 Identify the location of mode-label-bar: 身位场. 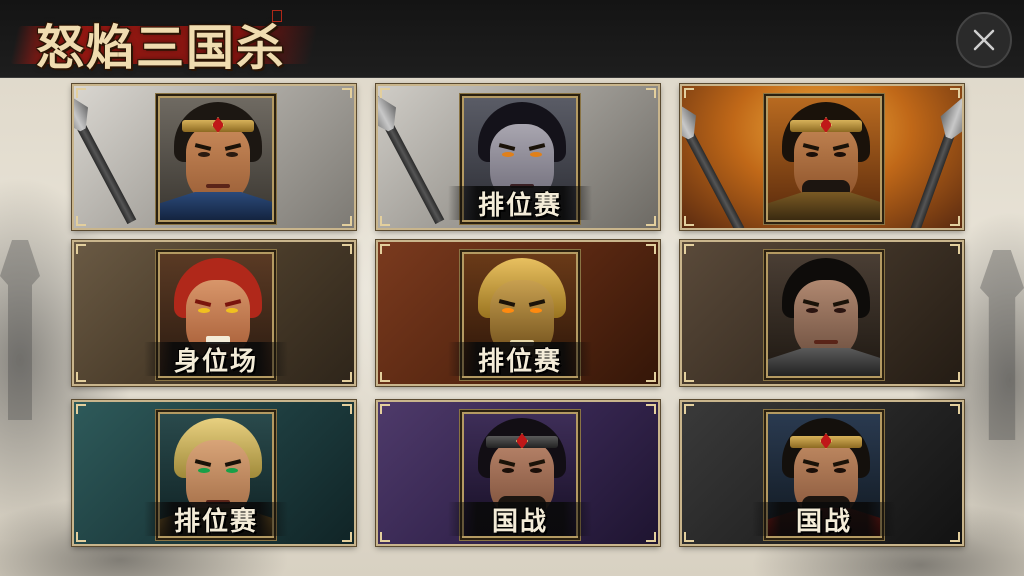
(216, 359).